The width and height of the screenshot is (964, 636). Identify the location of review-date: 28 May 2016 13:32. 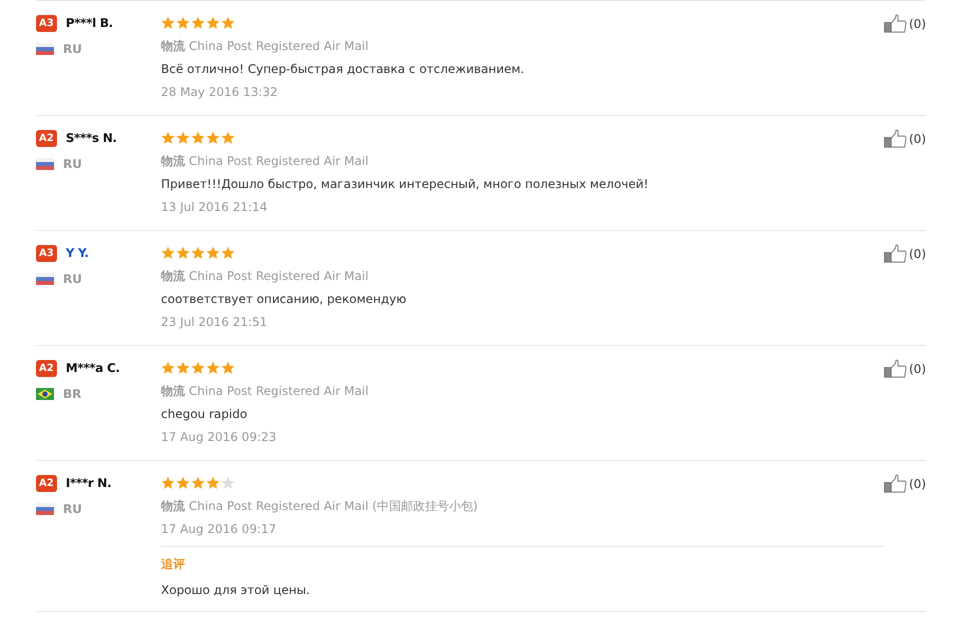
(220, 92).